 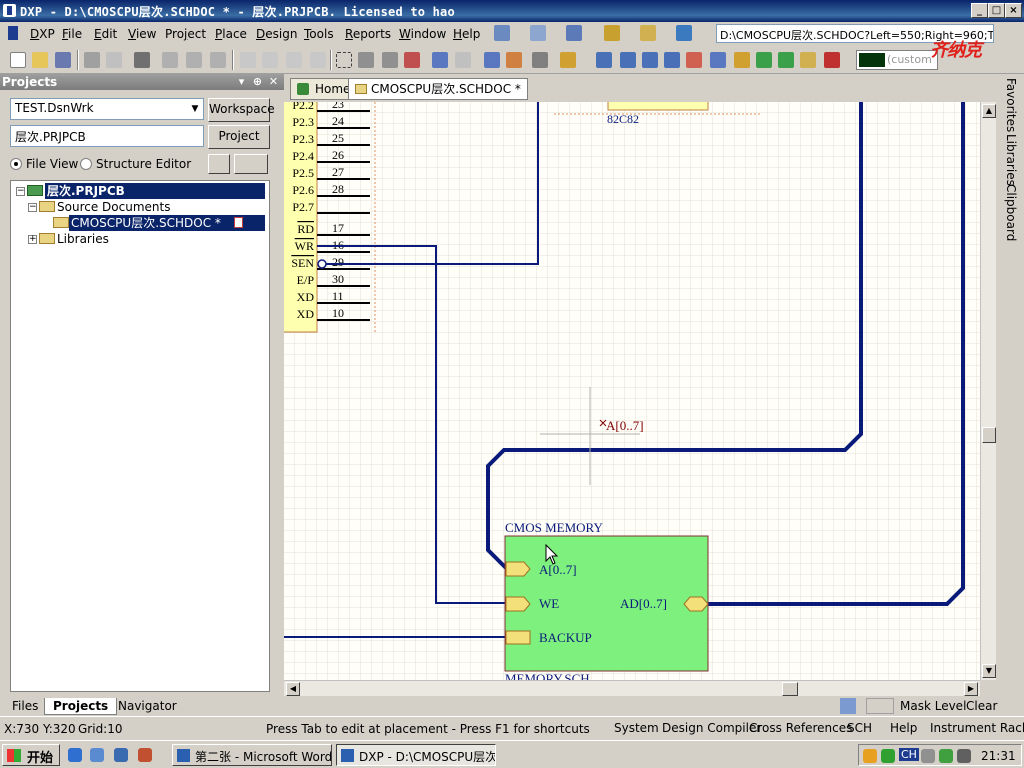 What do you see at coordinates (977, 728) in the screenshot?
I see `instrument-racks-panel-button: Instrument Racks` at bounding box center [977, 728].